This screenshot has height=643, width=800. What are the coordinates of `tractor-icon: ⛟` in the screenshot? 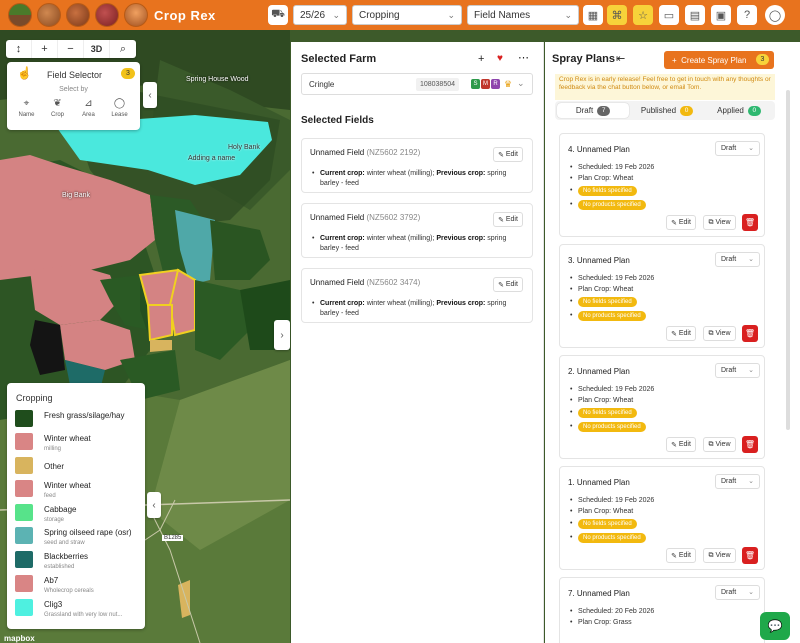 It's located at (278, 15).